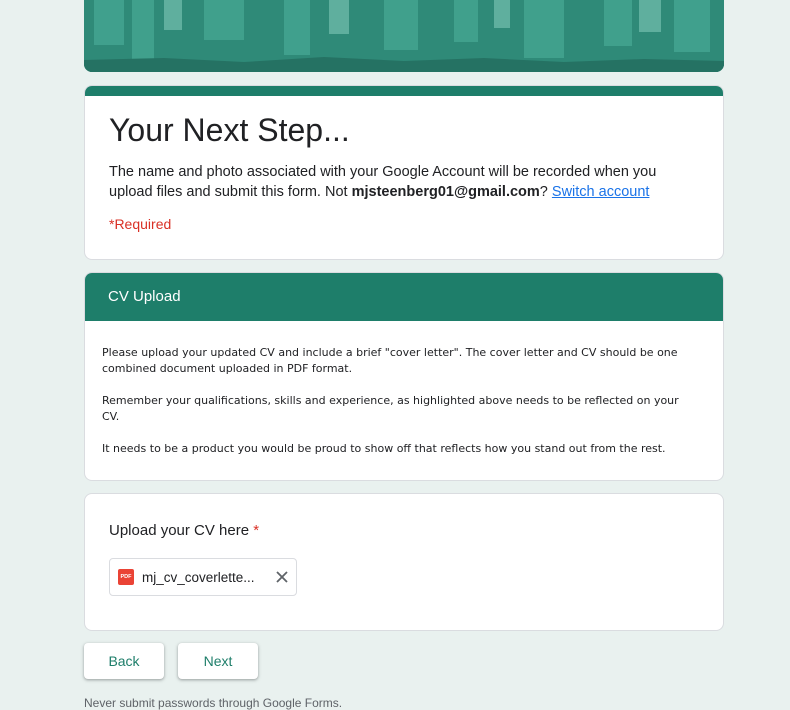  Describe the element at coordinates (124, 661) in the screenshot. I see `back-button: Back` at that location.